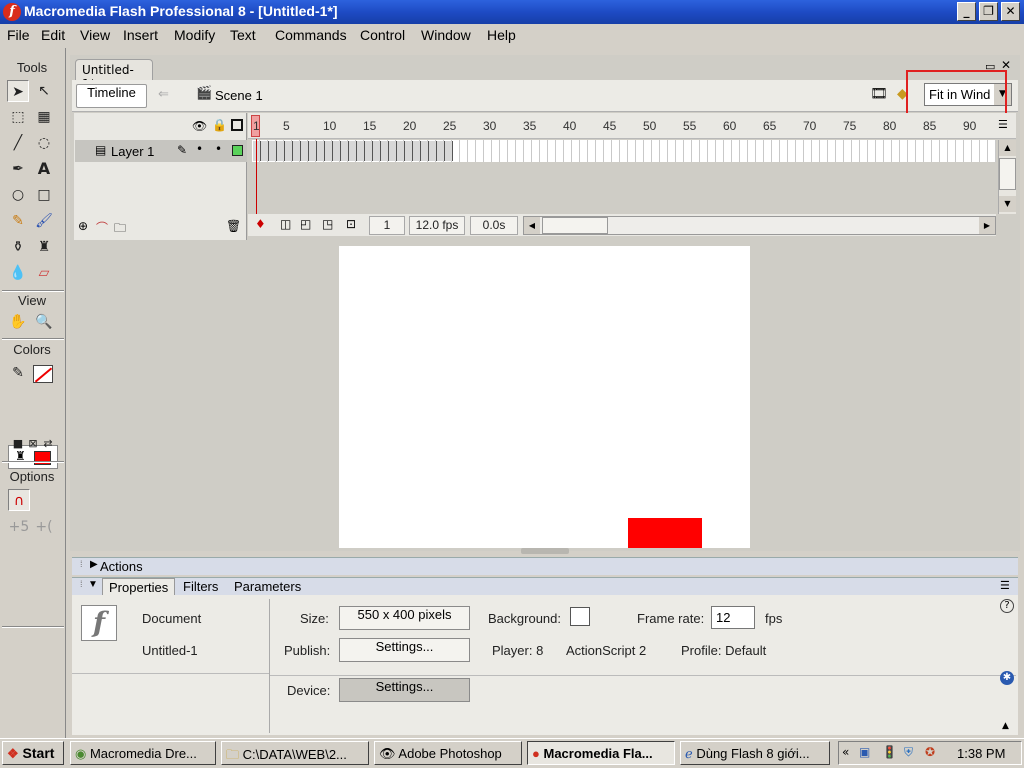 This screenshot has width=1024, height=768. What do you see at coordinates (545, 566) in the screenshot?
I see `actions-panel-header: ⁞ ▶ Actions` at bounding box center [545, 566].